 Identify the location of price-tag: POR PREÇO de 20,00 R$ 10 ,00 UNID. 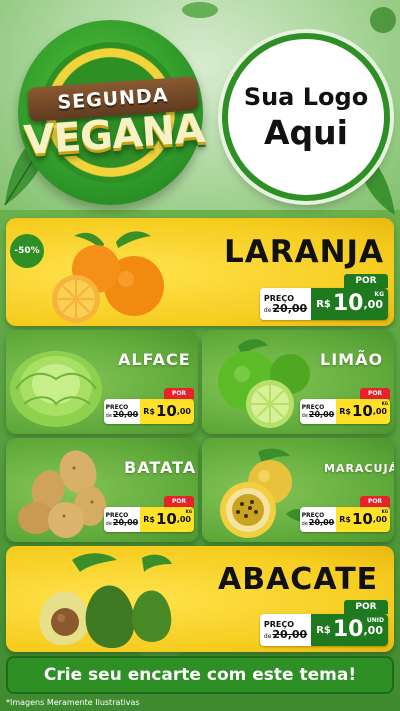
(323, 623).